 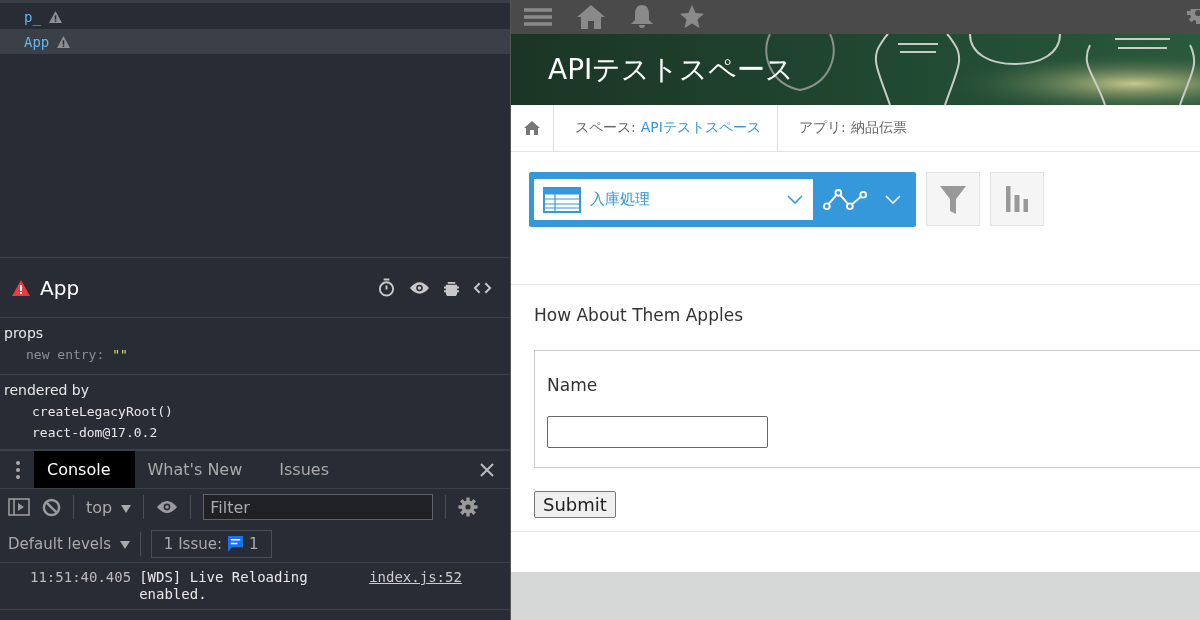 I want to click on section-heading: props, so click(x=24, y=333).